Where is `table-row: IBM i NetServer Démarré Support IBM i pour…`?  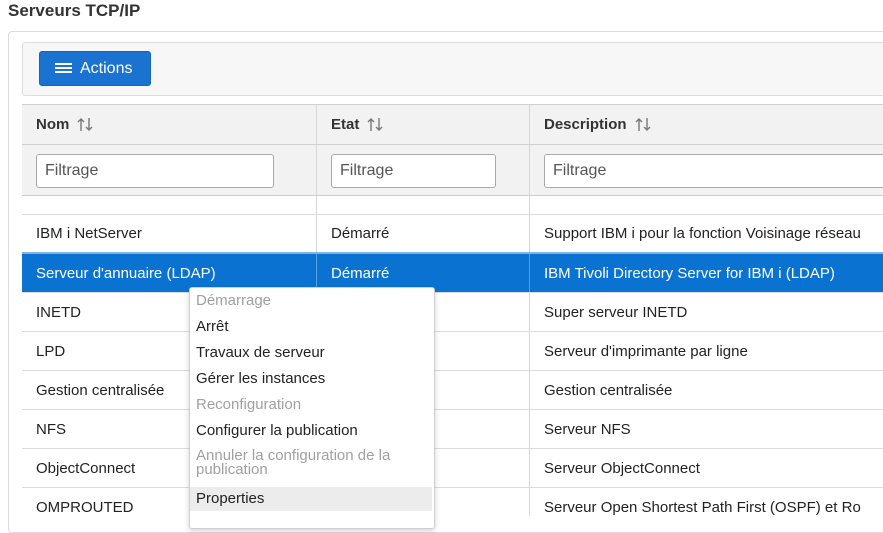
table-row: IBM i NetServer Démarré Support IBM i pour… is located at coordinates (452, 234).